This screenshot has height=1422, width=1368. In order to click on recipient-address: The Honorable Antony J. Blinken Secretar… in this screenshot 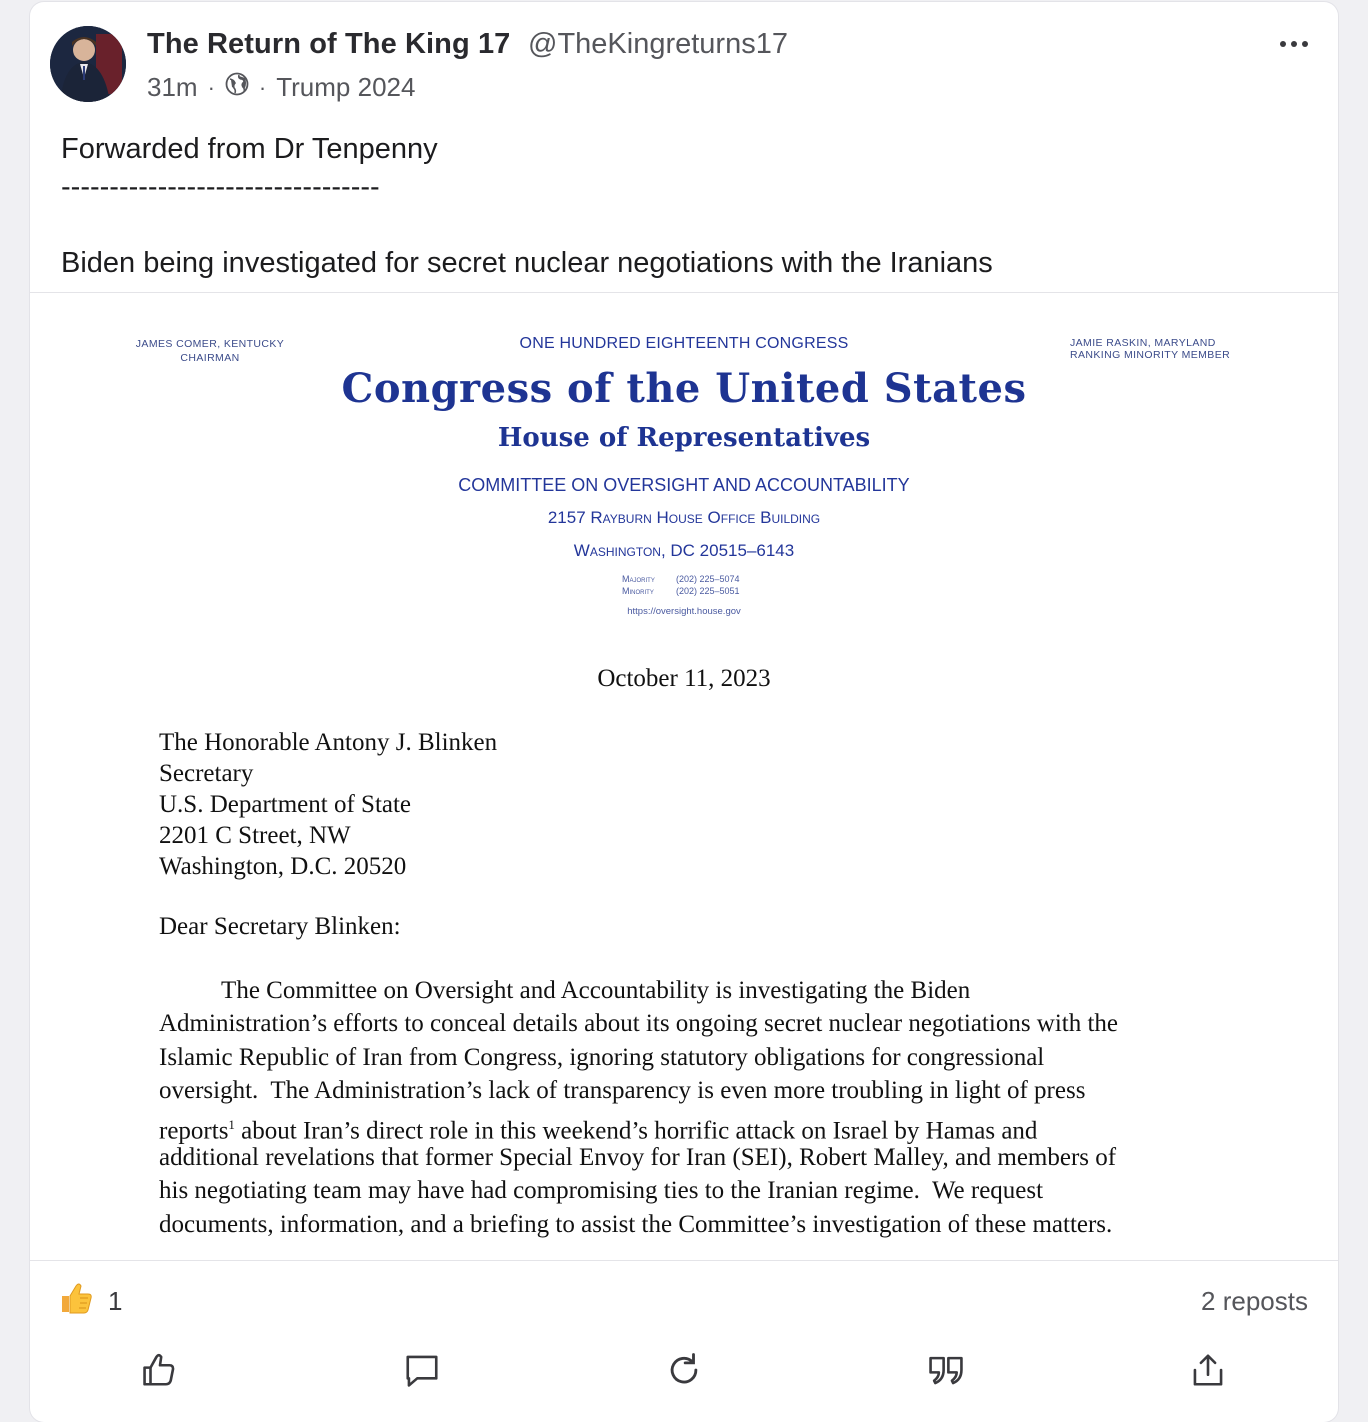, I will do `click(328, 804)`.